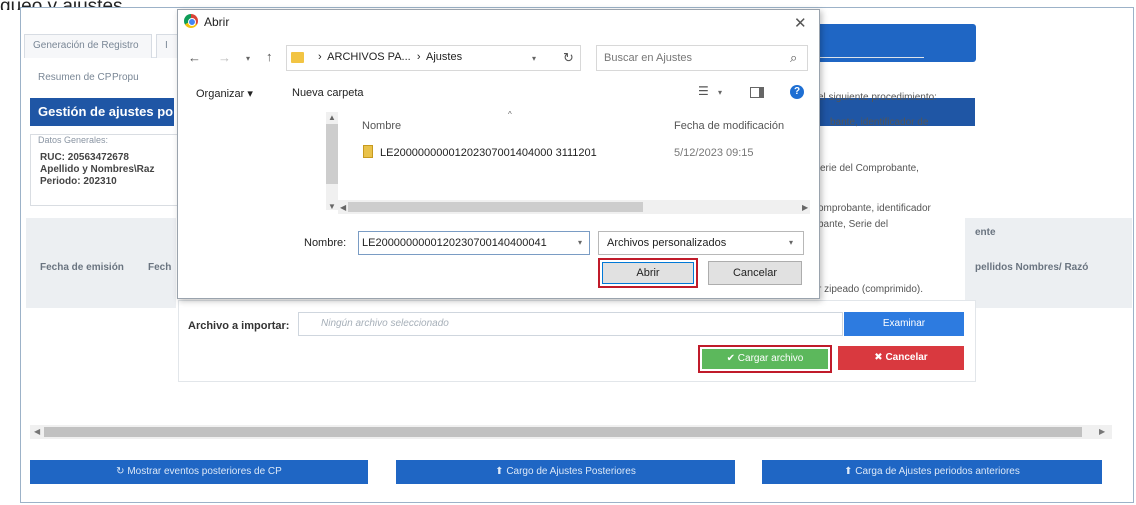  I want to click on abrir-highlight: Abrir, so click(648, 273).